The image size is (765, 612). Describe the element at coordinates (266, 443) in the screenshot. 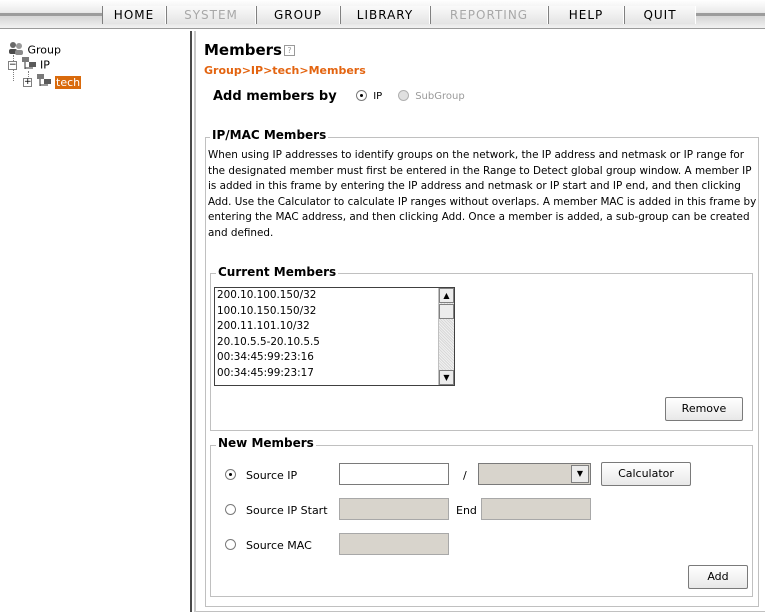

I see `new-members-legend: New Members` at that location.